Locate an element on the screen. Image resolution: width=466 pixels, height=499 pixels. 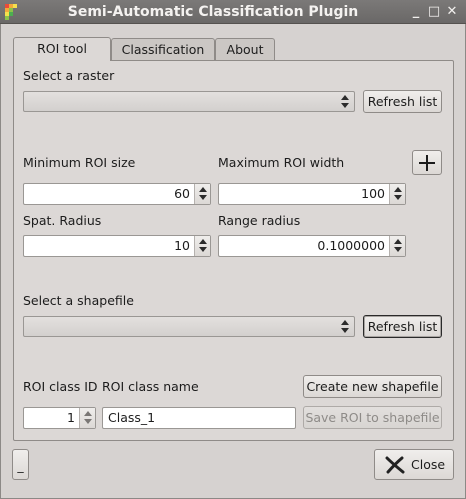
close-label: Close is located at coordinates (428, 464).